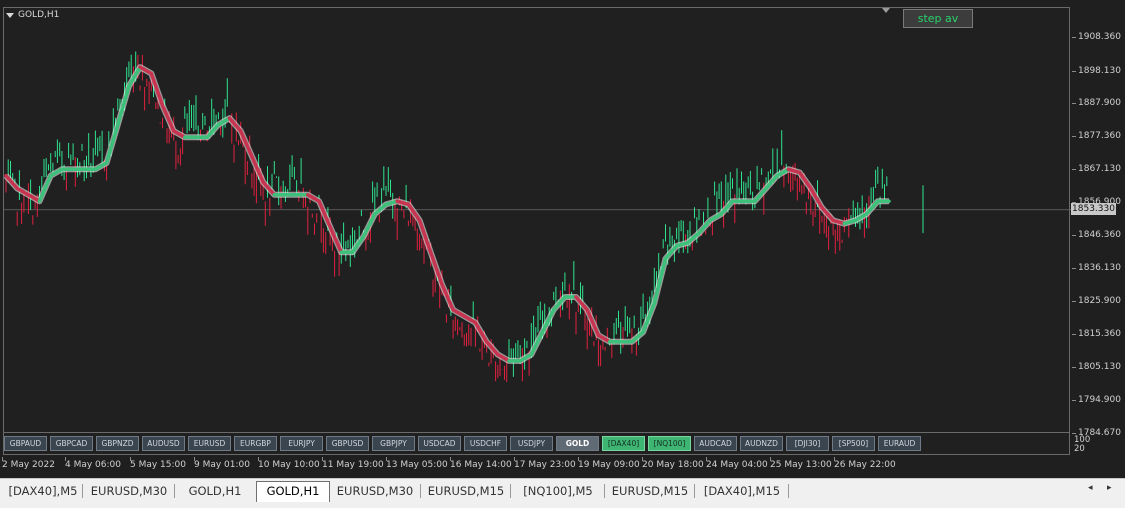 The width and height of the screenshot is (1125, 508). What do you see at coordinates (293, 491) in the screenshot?
I see `tab-4: GOLD,H1` at bounding box center [293, 491].